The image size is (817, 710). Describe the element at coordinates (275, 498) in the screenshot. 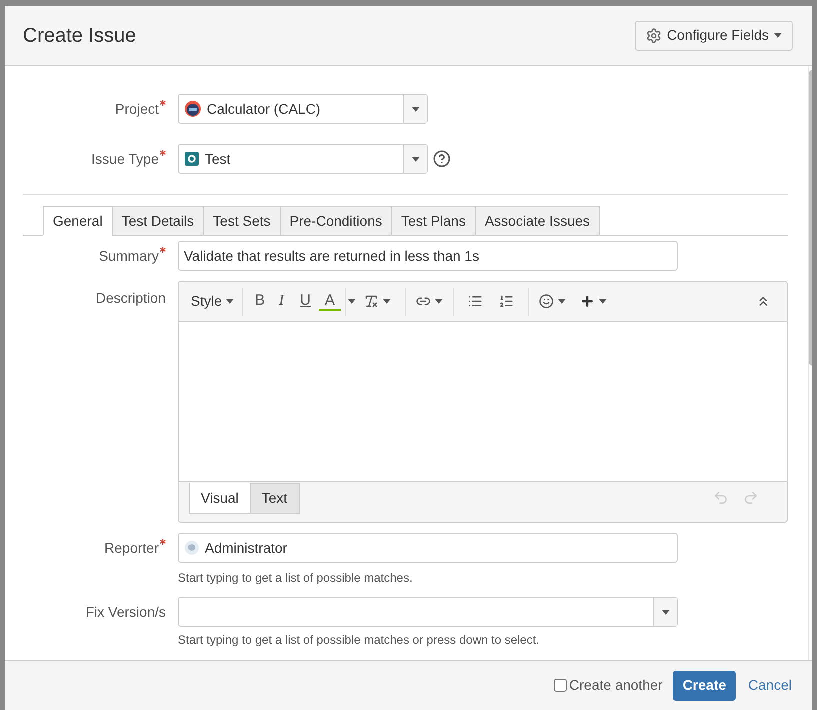

I see `editor-tab: Text` at that location.